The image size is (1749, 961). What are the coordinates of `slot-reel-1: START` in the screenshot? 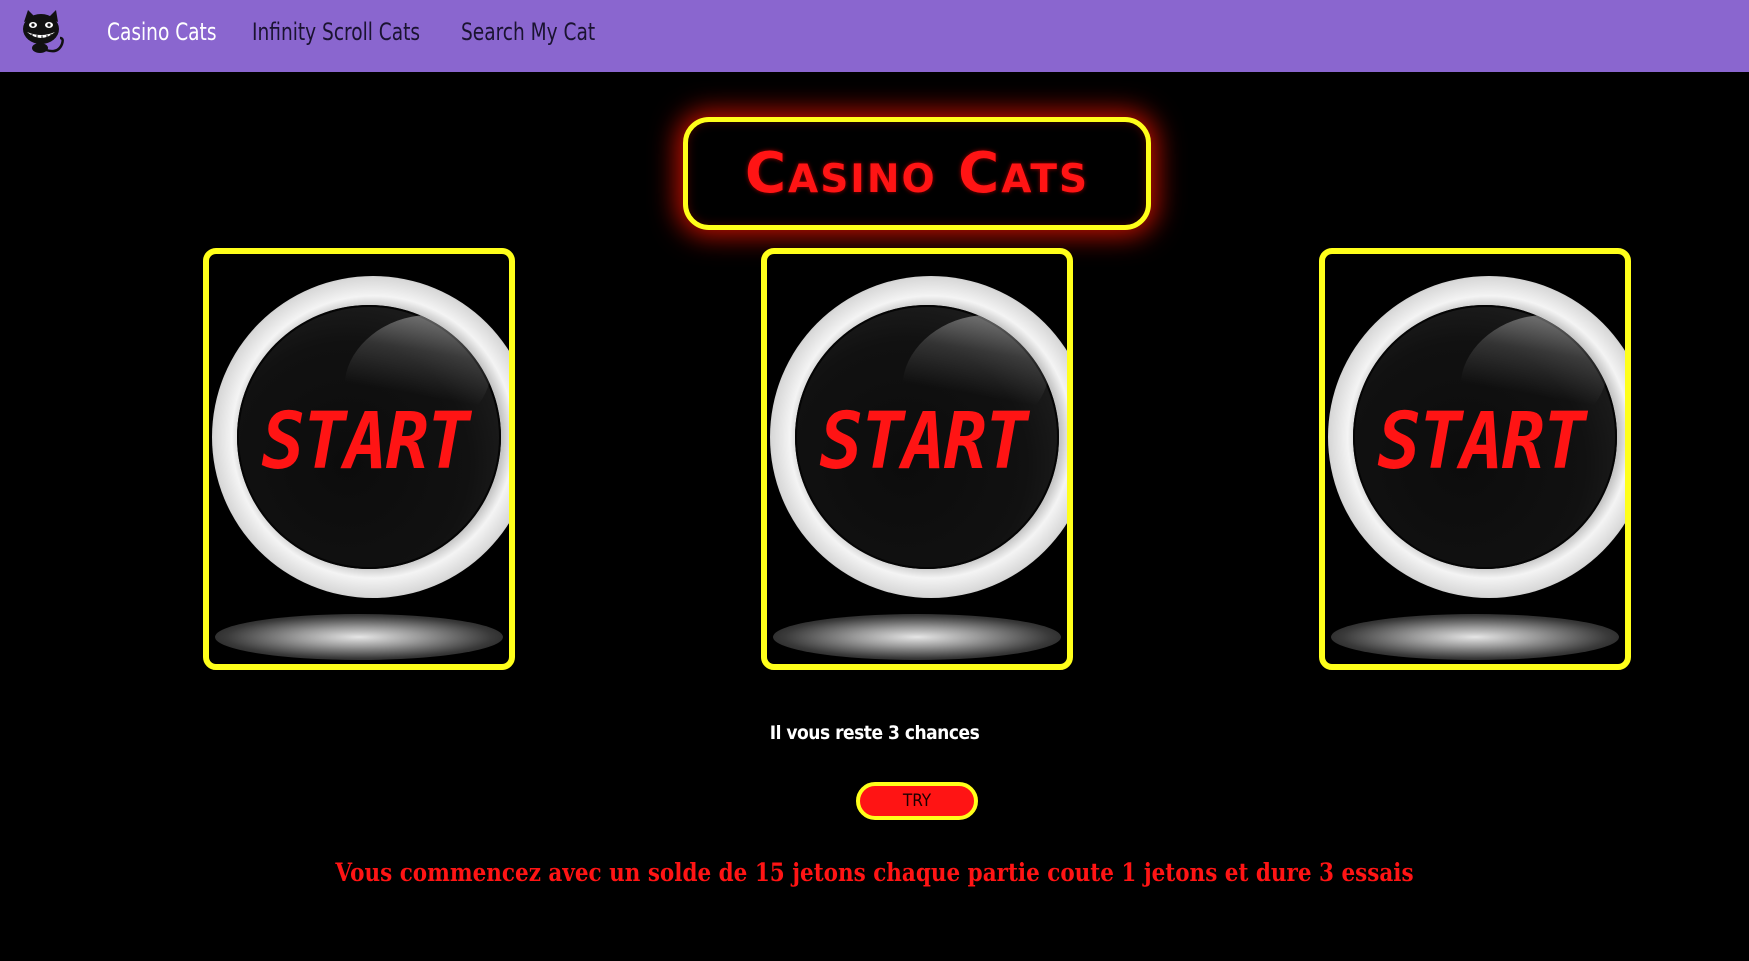 It's located at (359, 459).